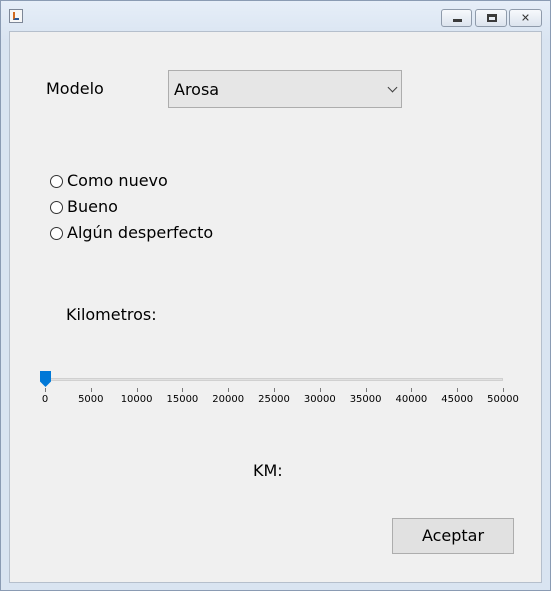  What do you see at coordinates (92, 206) in the screenshot?
I see `radio-label: Bueno` at bounding box center [92, 206].